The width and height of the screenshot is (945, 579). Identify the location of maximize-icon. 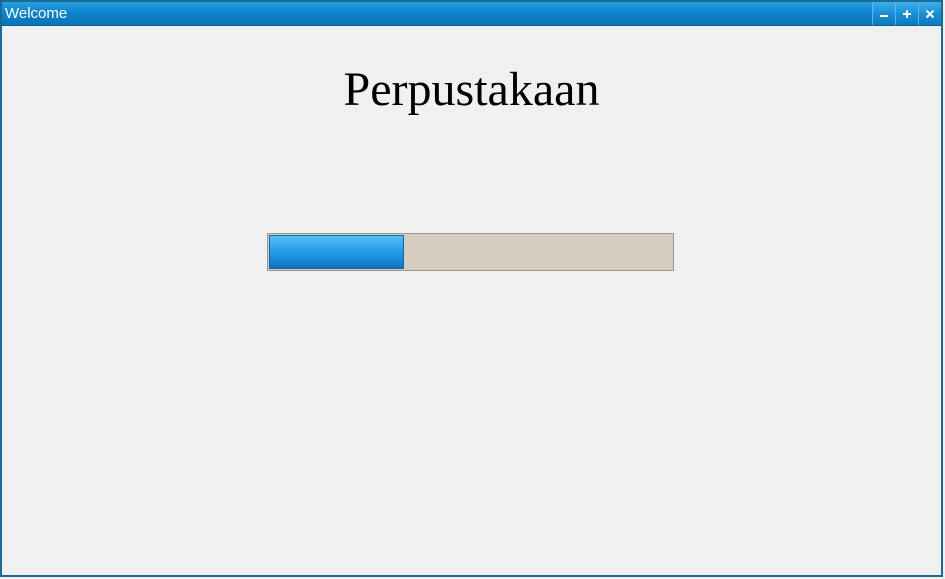
(907, 14).